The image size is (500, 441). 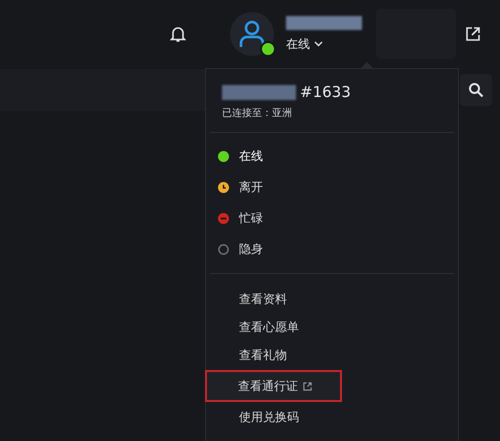 What do you see at coordinates (332, 218) in the screenshot?
I see `status-option: 忙碌` at bounding box center [332, 218].